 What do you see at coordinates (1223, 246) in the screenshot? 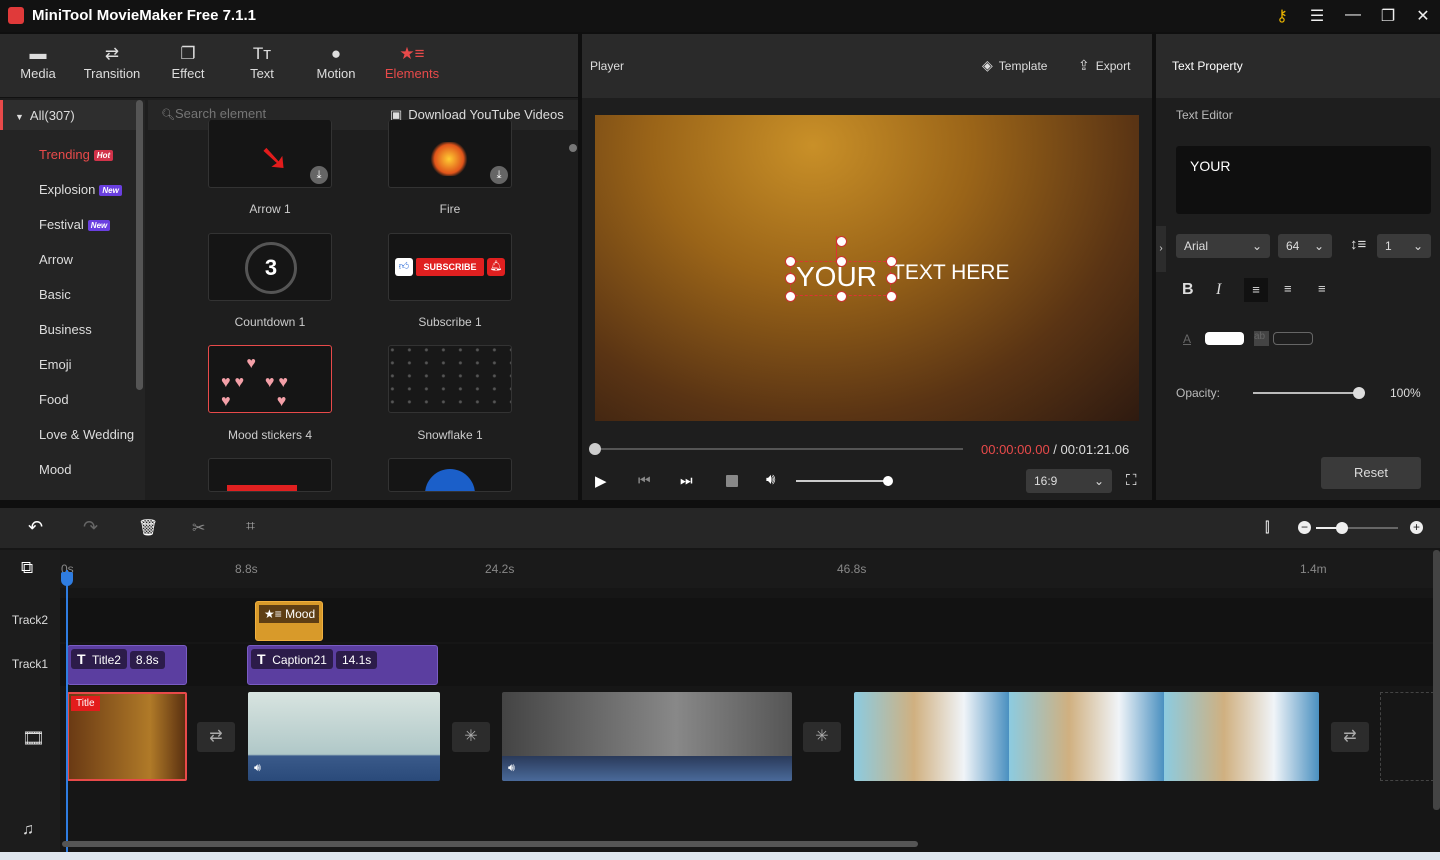
I see `font-dropdown: Arial ⌄` at bounding box center [1223, 246].